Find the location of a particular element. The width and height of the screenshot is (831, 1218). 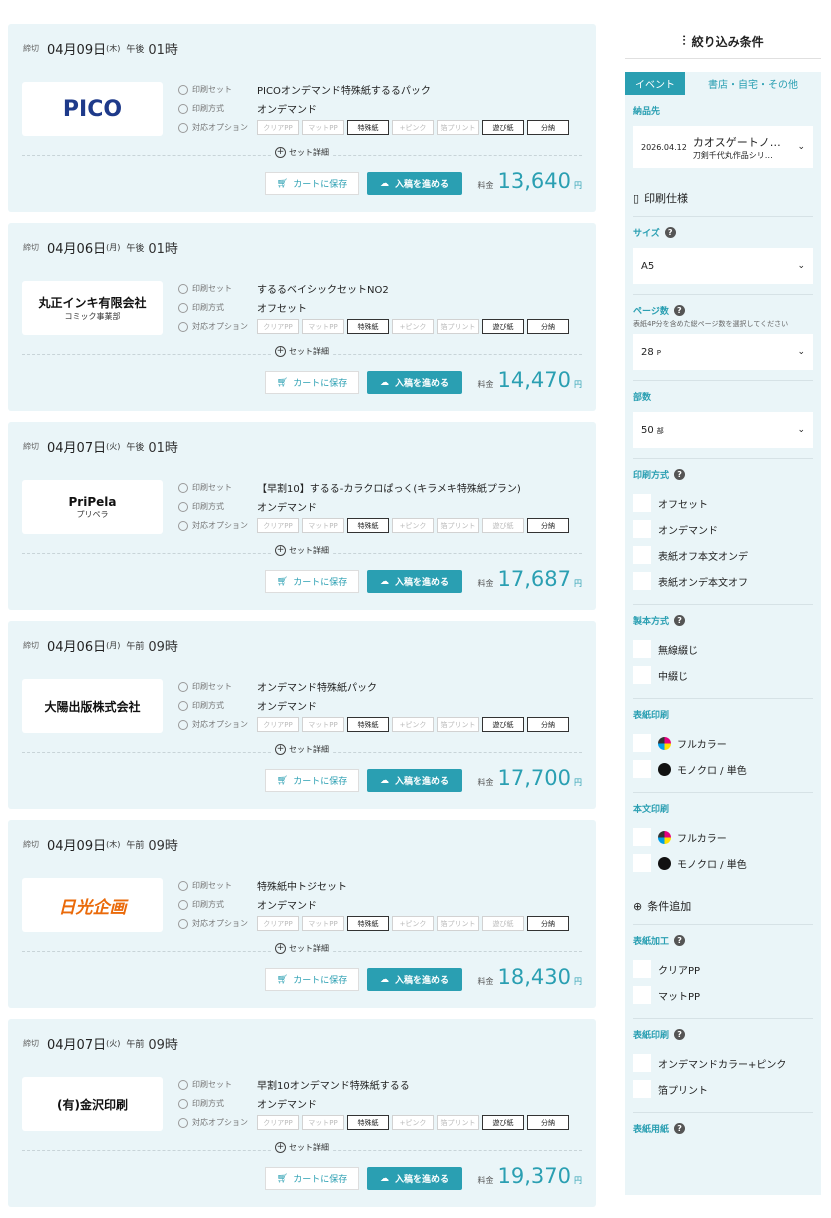

checkbox-label: 無線綴じ is located at coordinates (678, 651).